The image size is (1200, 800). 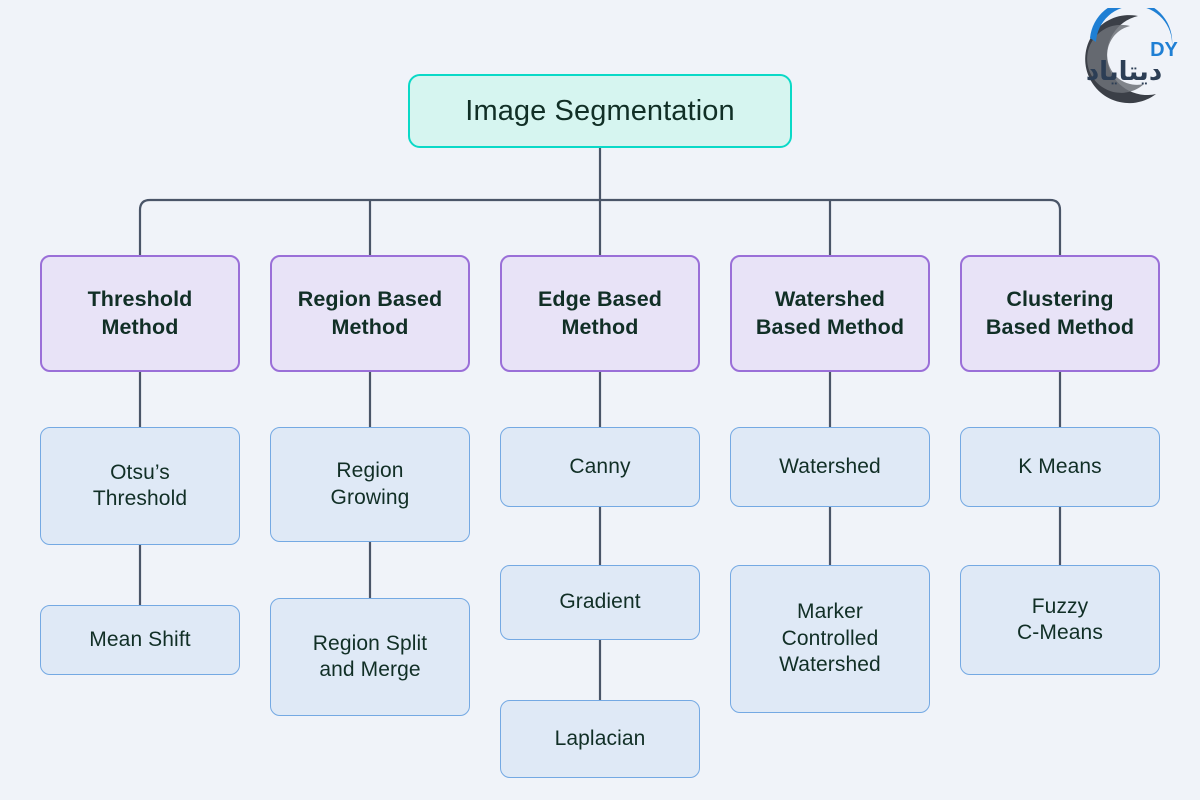 What do you see at coordinates (600, 313) in the screenshot?
I see `node-edge-based-method: Edge Based Method` at bounding box center [600, 313].